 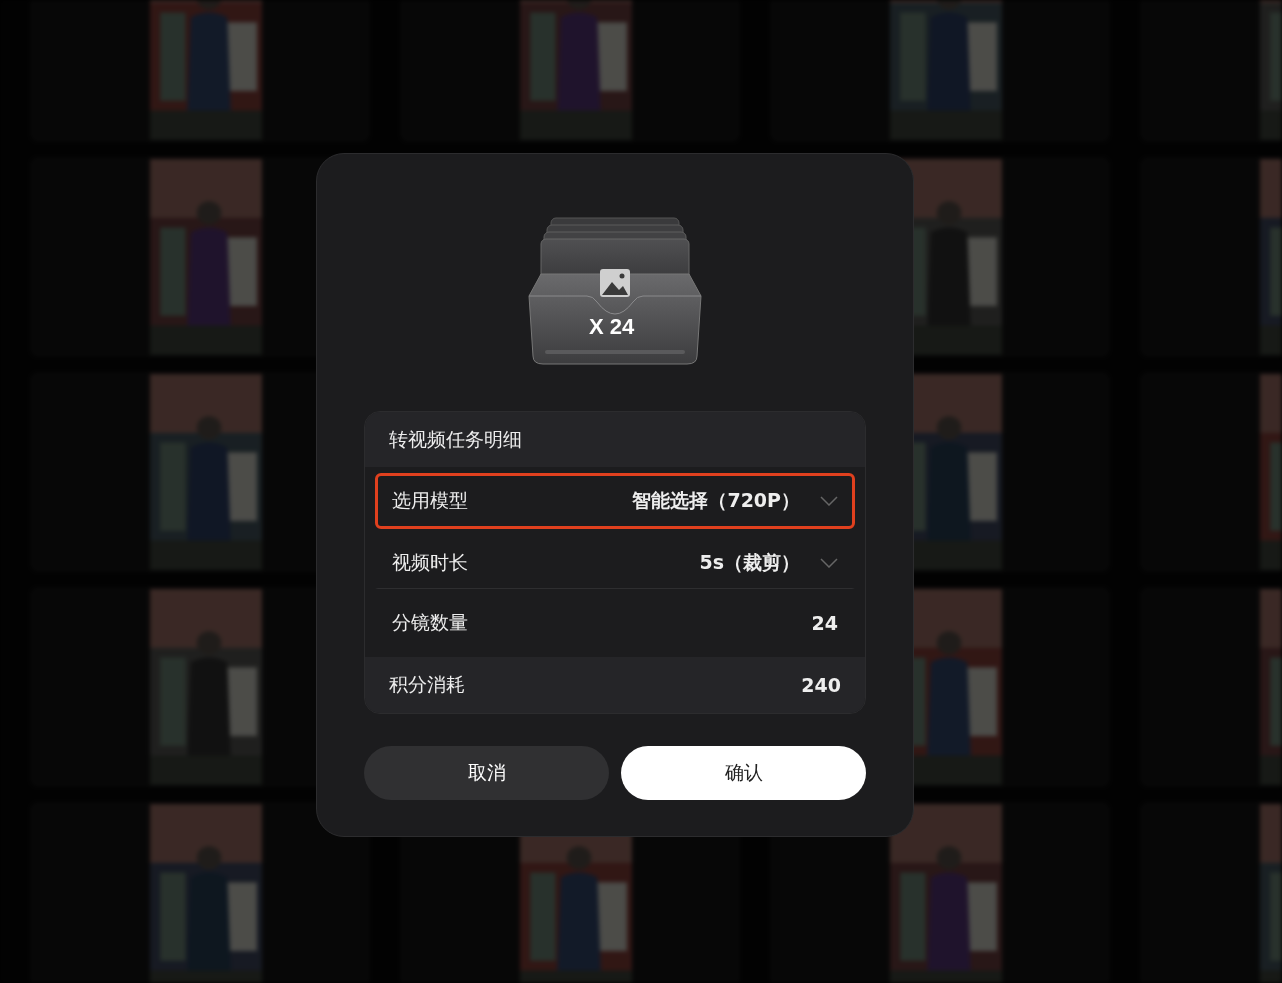 What do you see at coordinates (716, 500) in the screenshot?
I see `row-value: 智能选择（720P）` at bounding box center [716, 500].